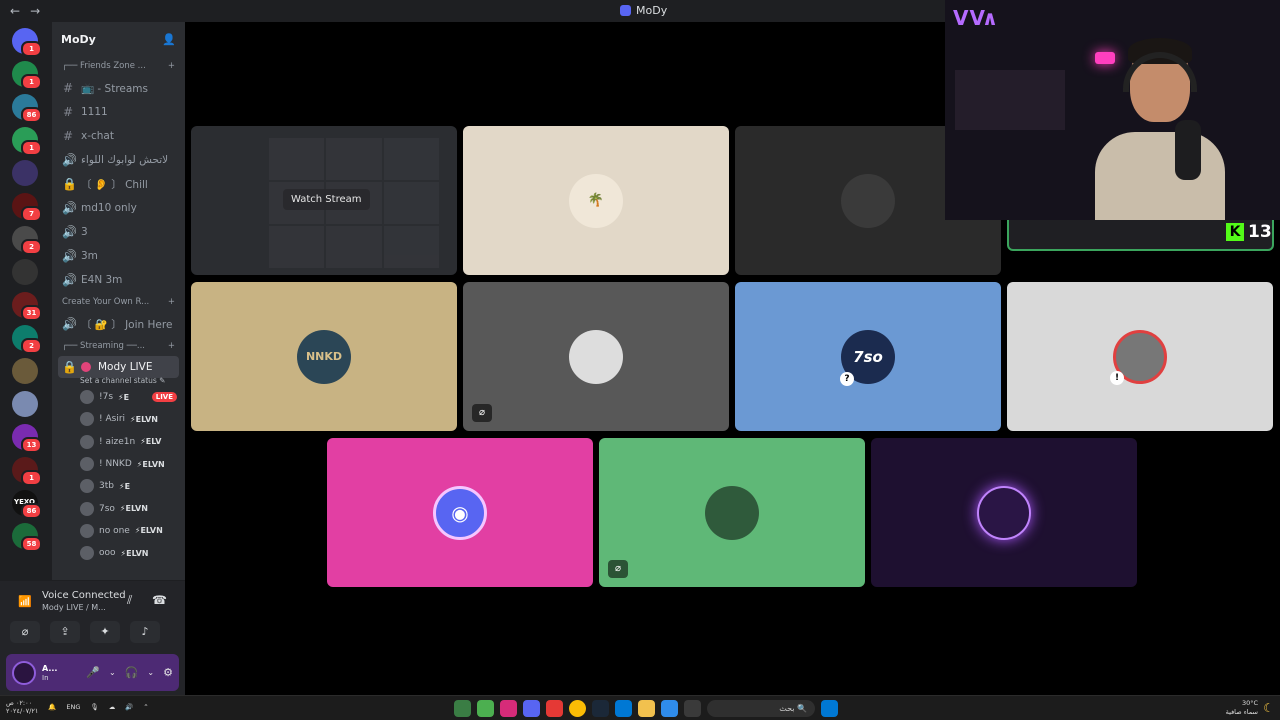 This screenshot has height=720, width=1280. I want to click on server-icon: 7, so click(27, 207).